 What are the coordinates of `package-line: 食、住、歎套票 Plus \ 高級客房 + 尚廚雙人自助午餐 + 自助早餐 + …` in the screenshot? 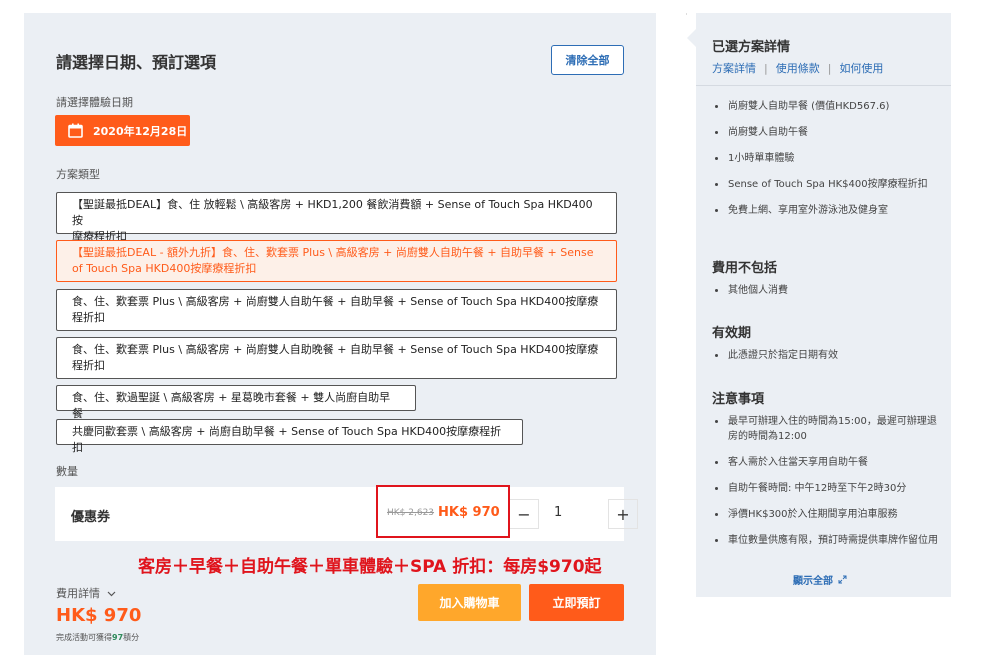 It's located at (335, 301).